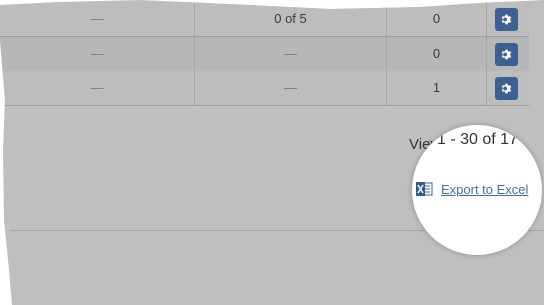 The image size is (544, 305). I want to click on table-row: — — 1, so click(264, 88).